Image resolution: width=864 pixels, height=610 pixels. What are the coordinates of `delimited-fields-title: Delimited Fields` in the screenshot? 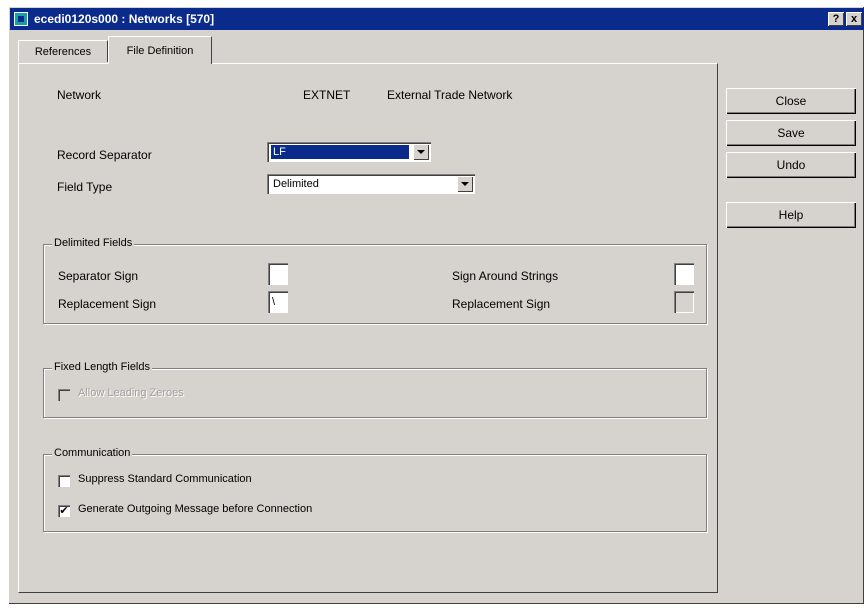 It's located at (93, 243).